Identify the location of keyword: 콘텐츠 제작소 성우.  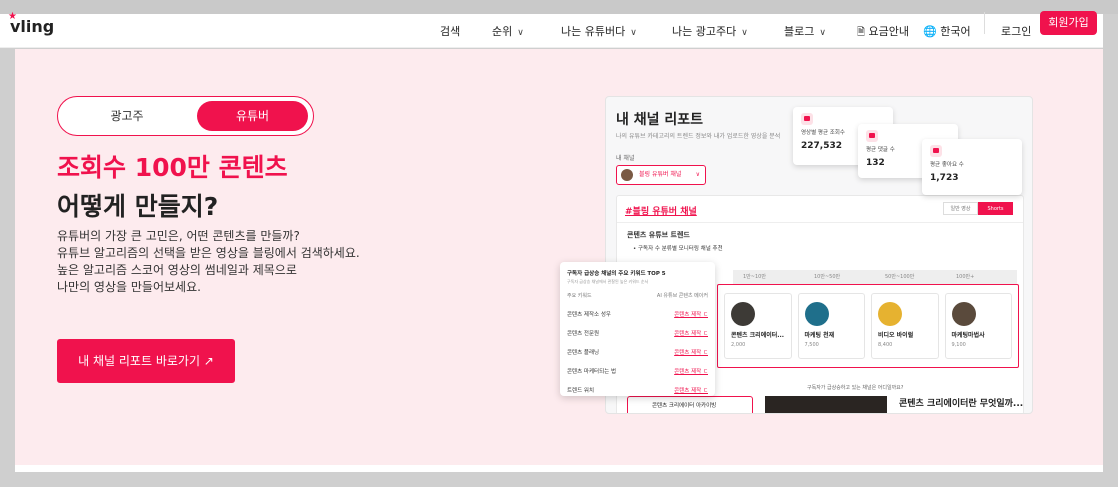
(589, 315).